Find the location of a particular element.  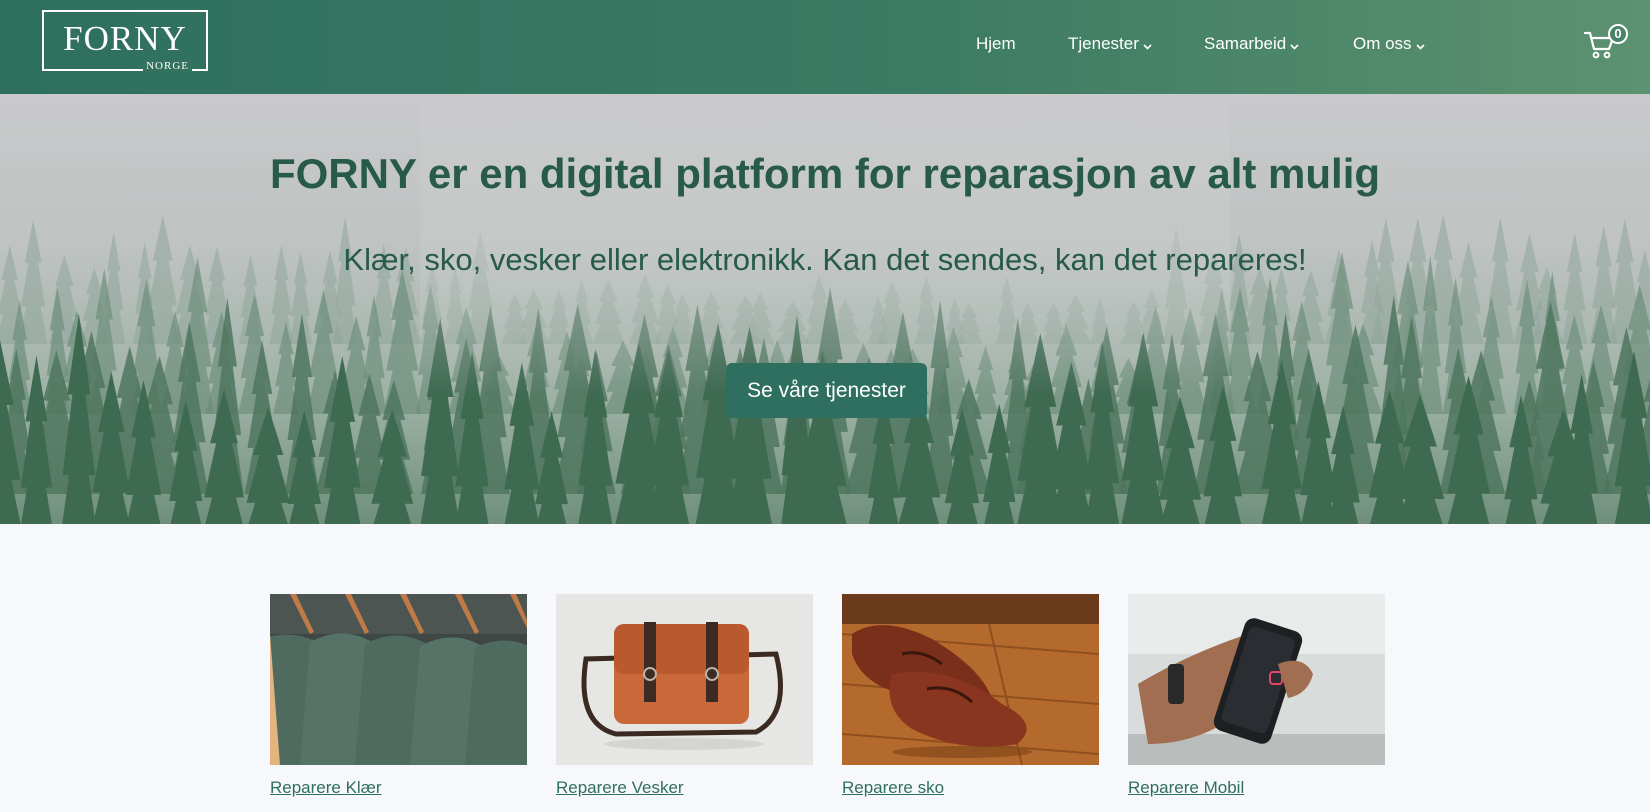

nav-item-hjem: Hjem is located at coordinates (996, 44).